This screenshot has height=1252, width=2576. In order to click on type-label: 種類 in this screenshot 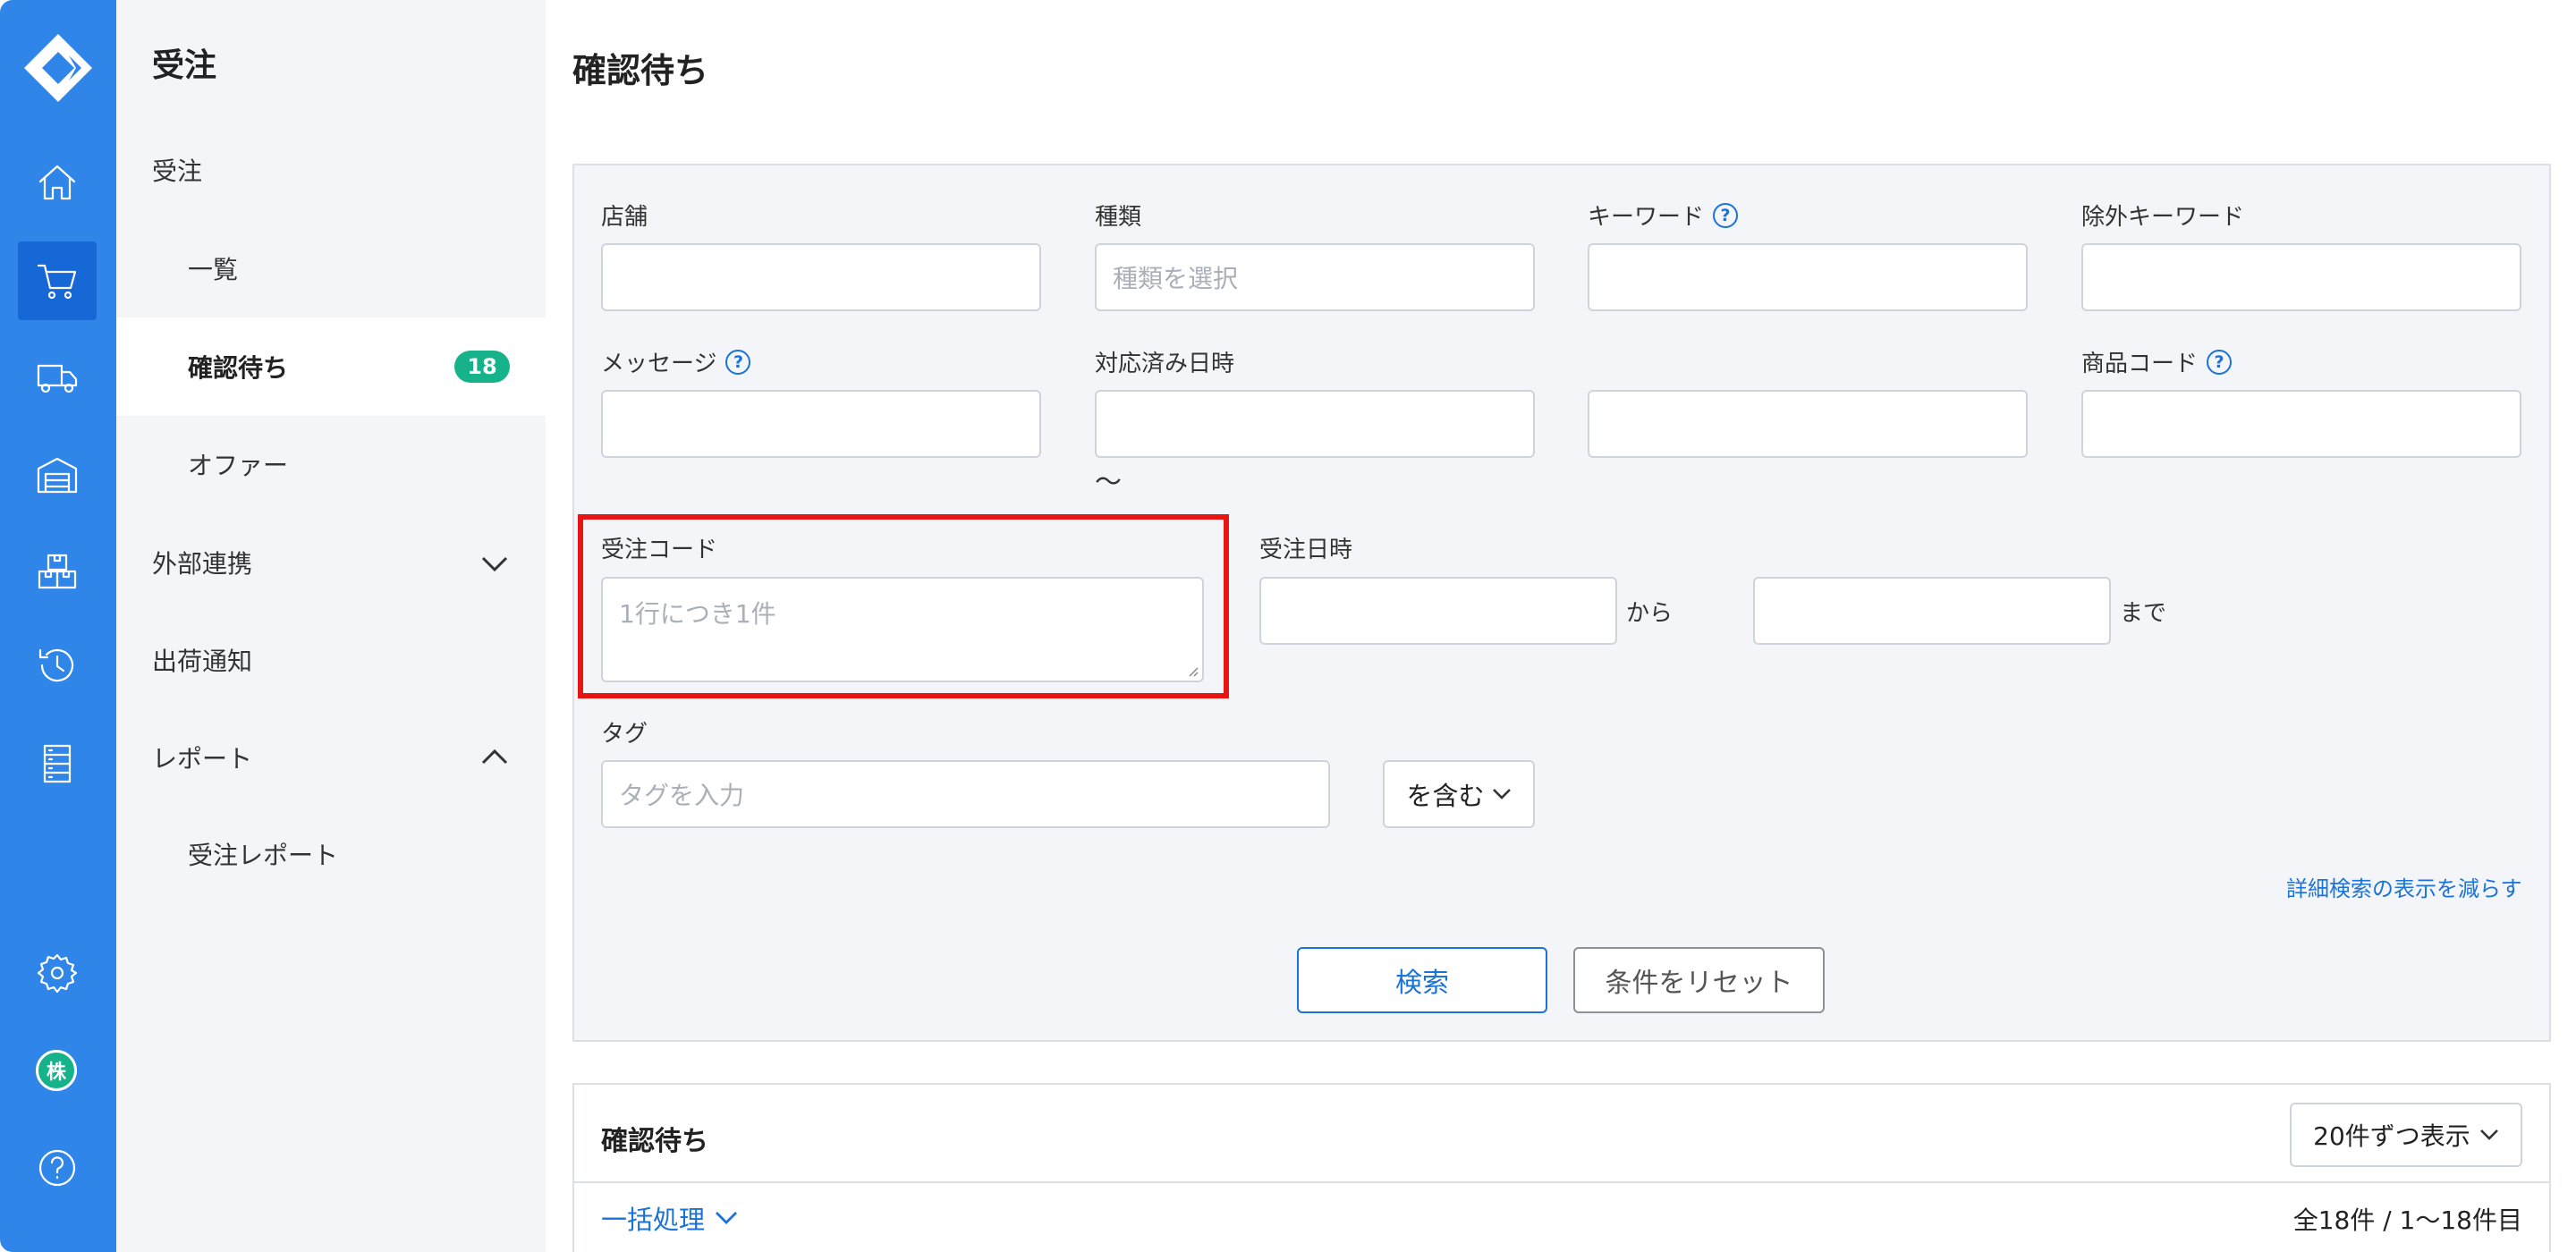, I will do `click(1118, 217)`.